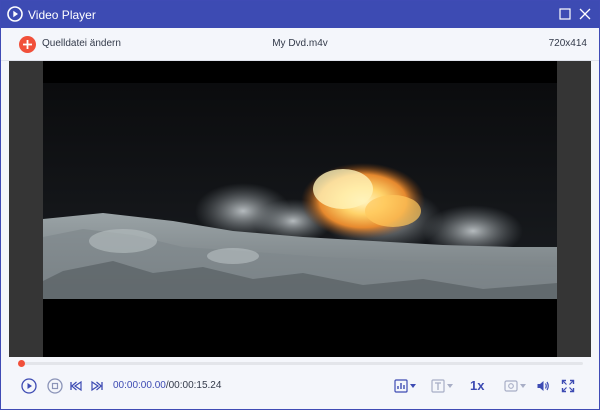 This screenshot has height=410, width=600. Describe the element at coordinates (516, 386) in the screenshot. I see `snapshot-icon` at that location.